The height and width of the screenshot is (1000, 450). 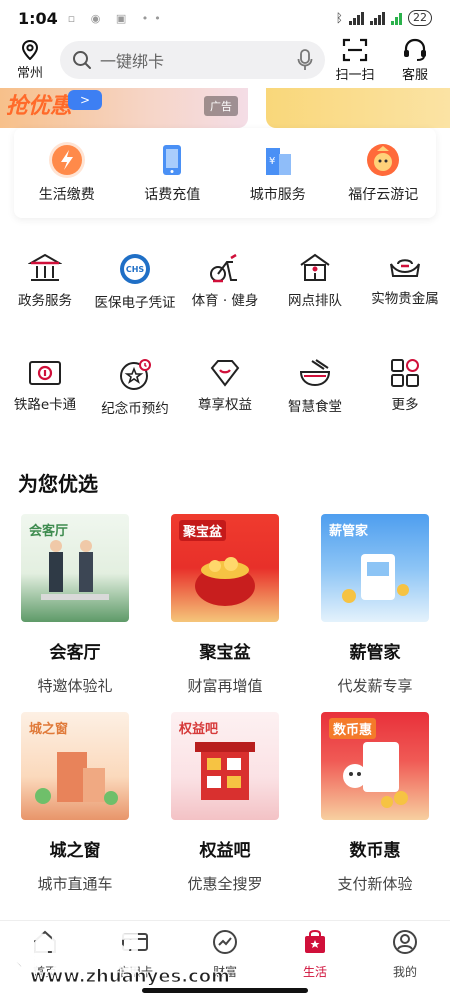 What do you see at coordinates (75, 686) in the screenshot?
I see `product-desc: 特邀体验礼` at bounding box center [75, 686].